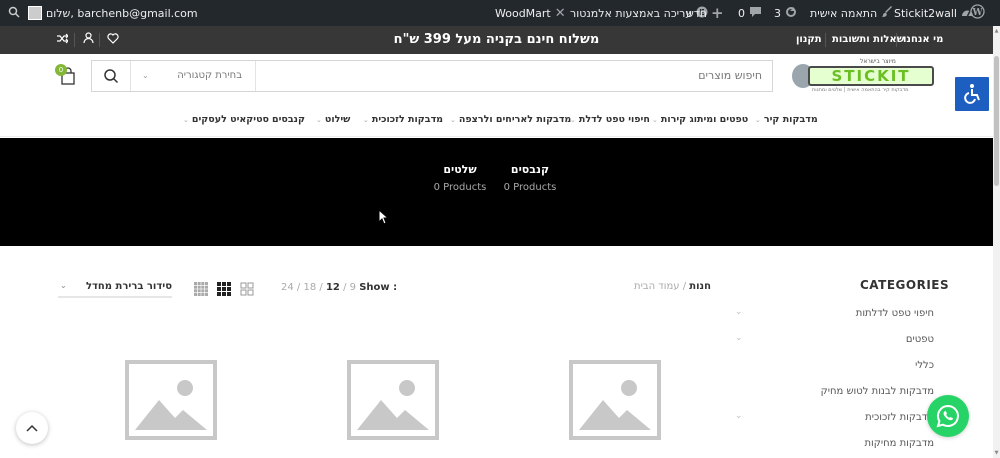 The image size is (1000, 458). I want to click on category-item: מדבקות לזכוכית, so click(899, 417).